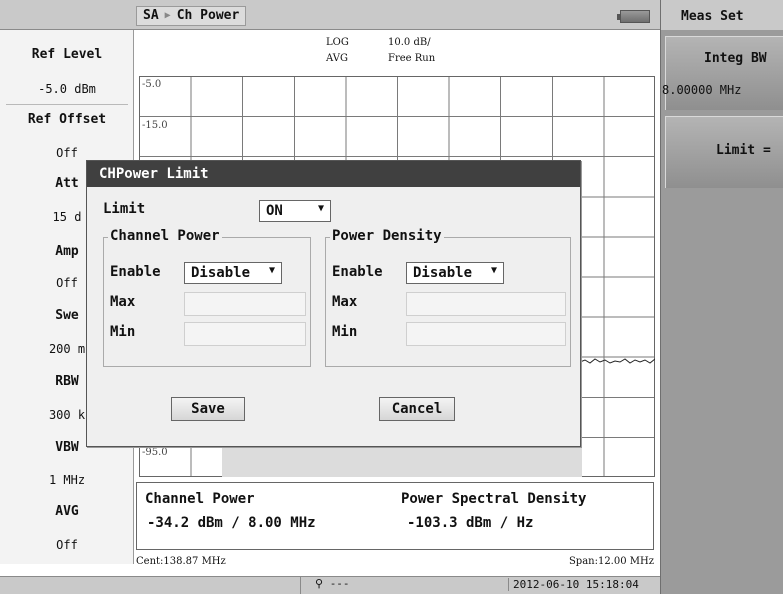 Image resolution: width=783 pixels, height=594 pixels. Describe the element at coordinates (387, 236) in the screenshot. I see `power-density-group-title: Power Density` at that location.